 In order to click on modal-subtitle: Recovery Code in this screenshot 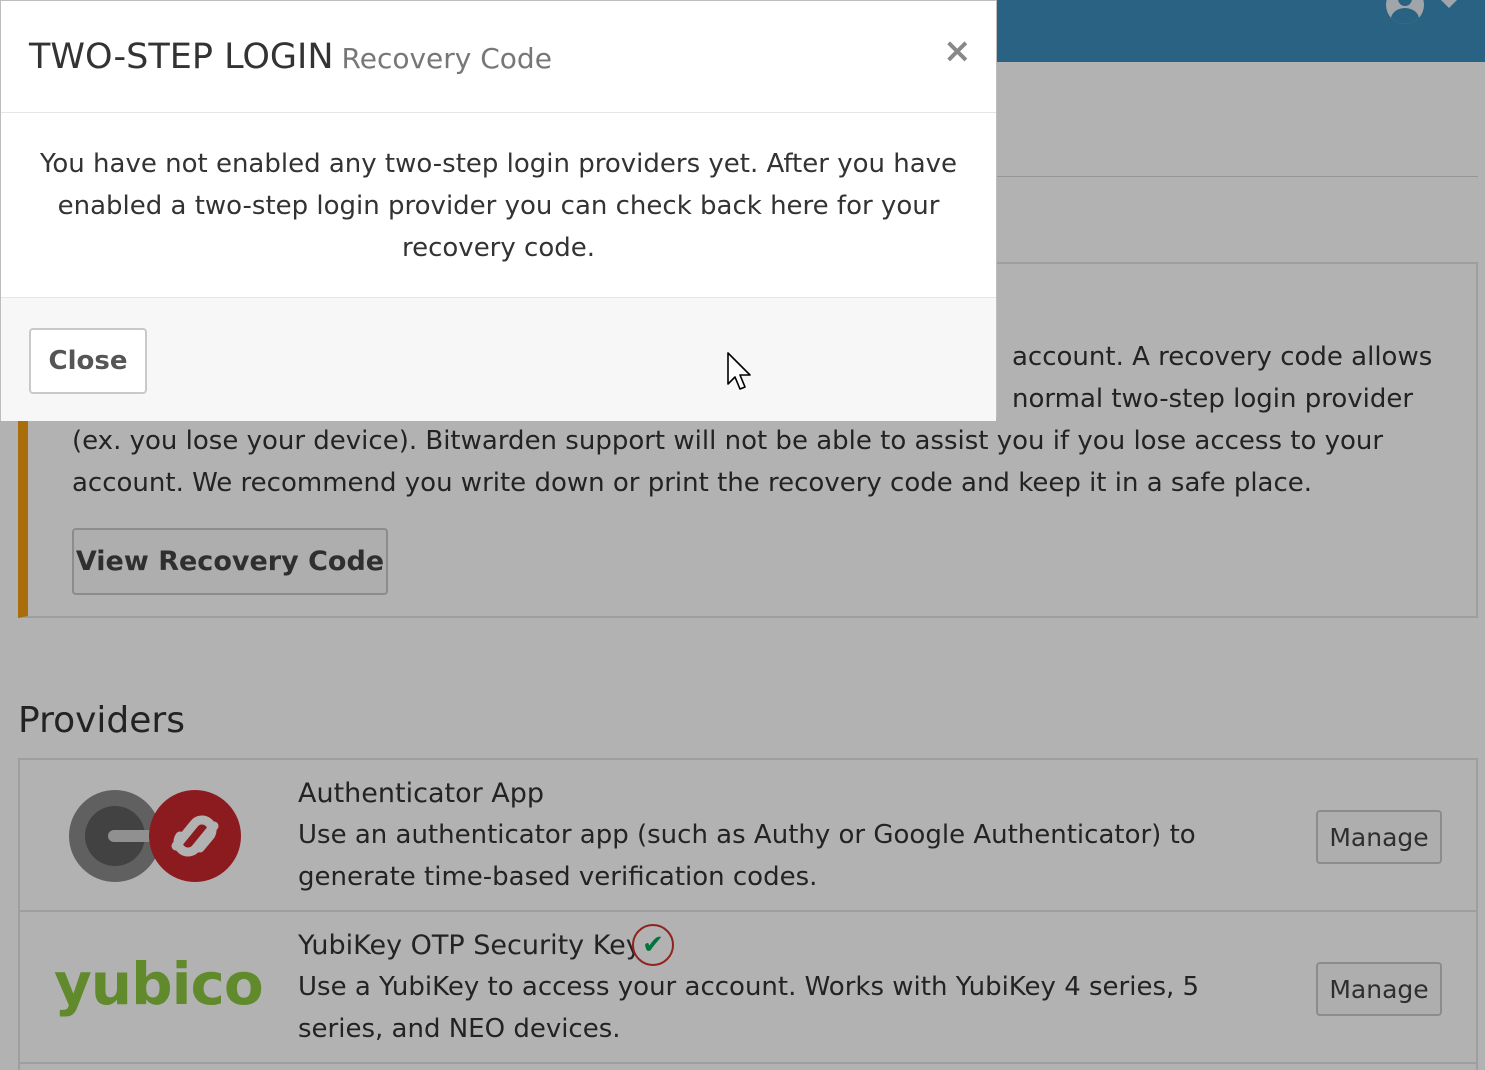, I will do `click(446, 58)`.